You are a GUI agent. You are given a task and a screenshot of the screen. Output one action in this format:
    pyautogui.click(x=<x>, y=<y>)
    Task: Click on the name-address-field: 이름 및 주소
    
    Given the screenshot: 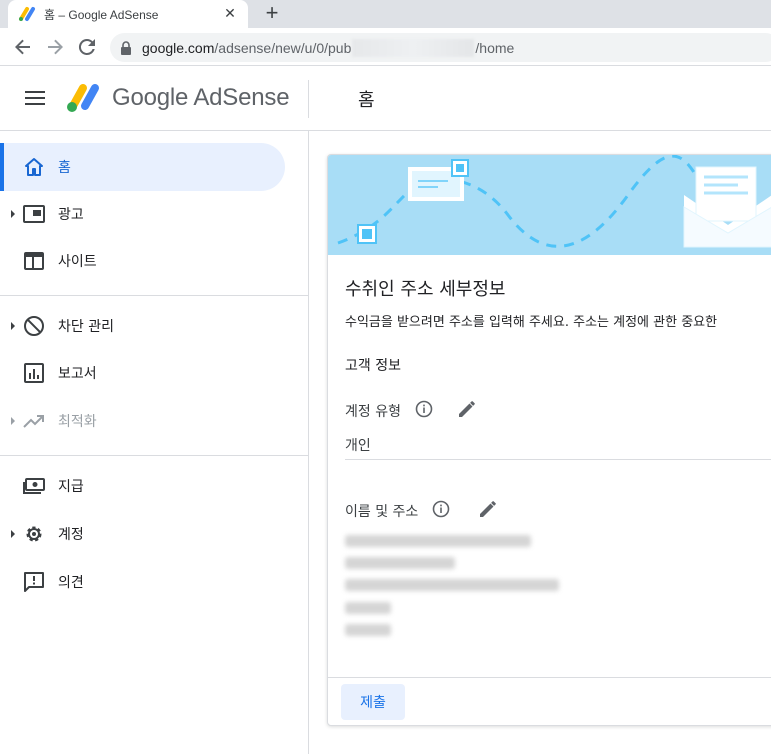 What is the action you would take?
    pyautogui.click(x=421, y=511)
    